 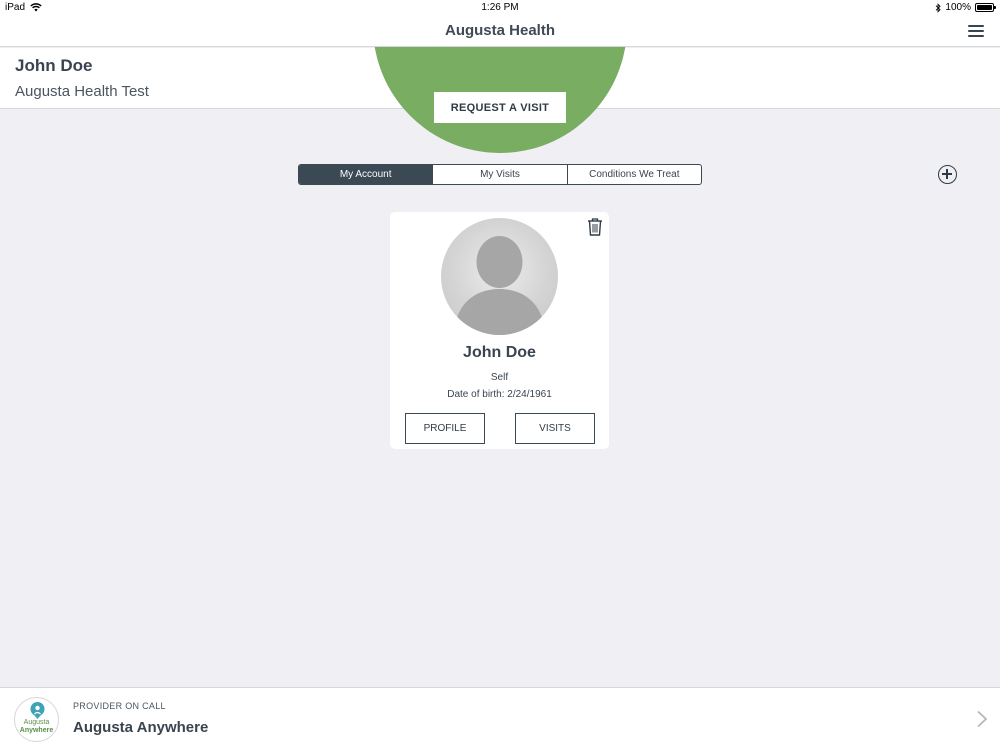 I want to click on patient-name: John Doe, so click(x=499, y=352).